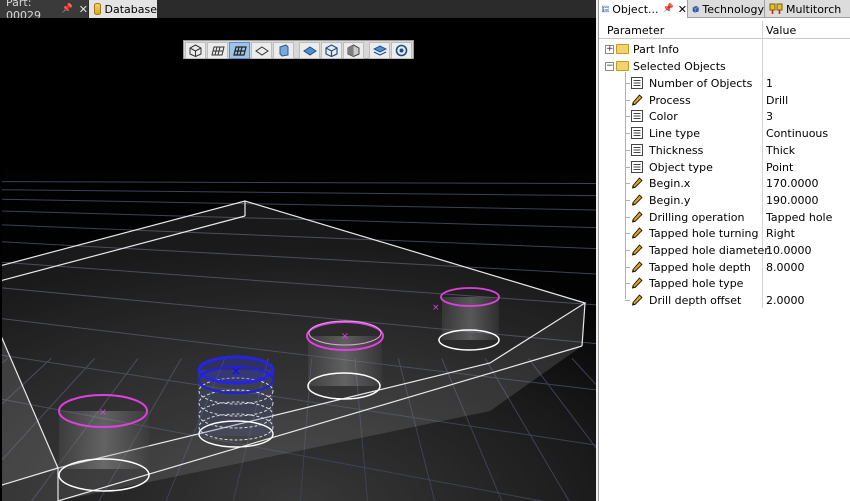 This screenshot has width=850, height=501. I want to click on property-value: 170.0000, so click(792, 183).